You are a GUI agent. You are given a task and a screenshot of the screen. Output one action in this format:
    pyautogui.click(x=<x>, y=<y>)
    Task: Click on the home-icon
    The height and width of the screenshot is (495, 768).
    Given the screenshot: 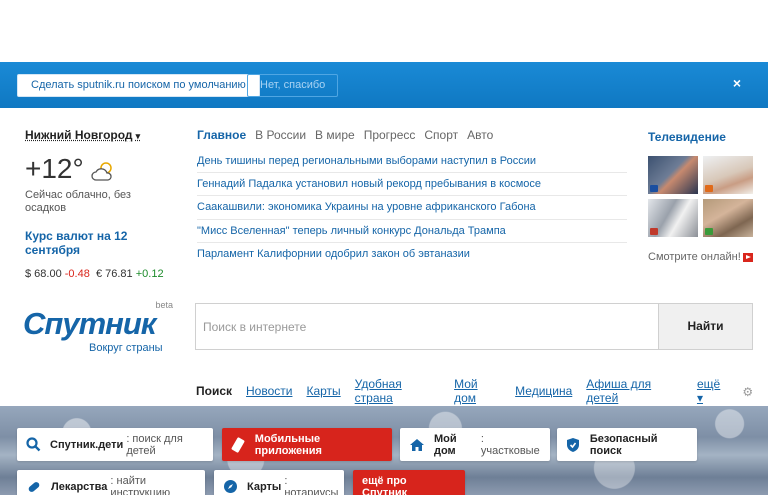 What is the action you would take?
    pyautogui.click(x=417, y=445)
    